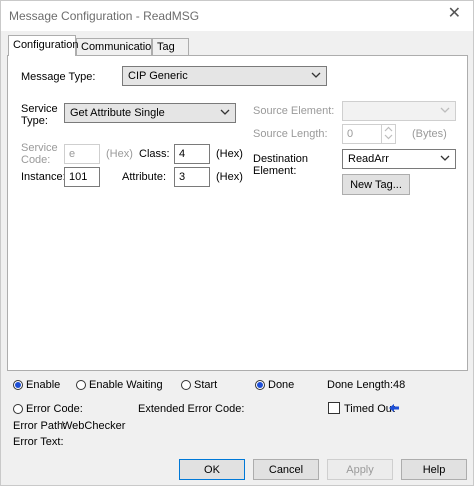 Image resolution: width=474 pixels, height=486 pixels. Describe the element at coordinates (186, 385) in the screenshot. I see `start-radio` at that location.